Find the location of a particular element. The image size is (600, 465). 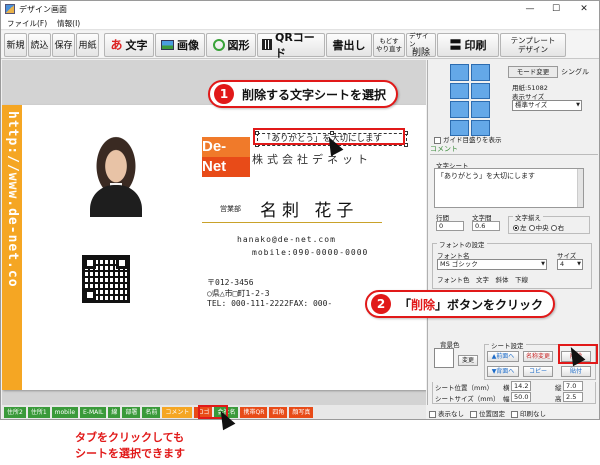

sheet-tab: mobile is located at coordinates (65, 412).